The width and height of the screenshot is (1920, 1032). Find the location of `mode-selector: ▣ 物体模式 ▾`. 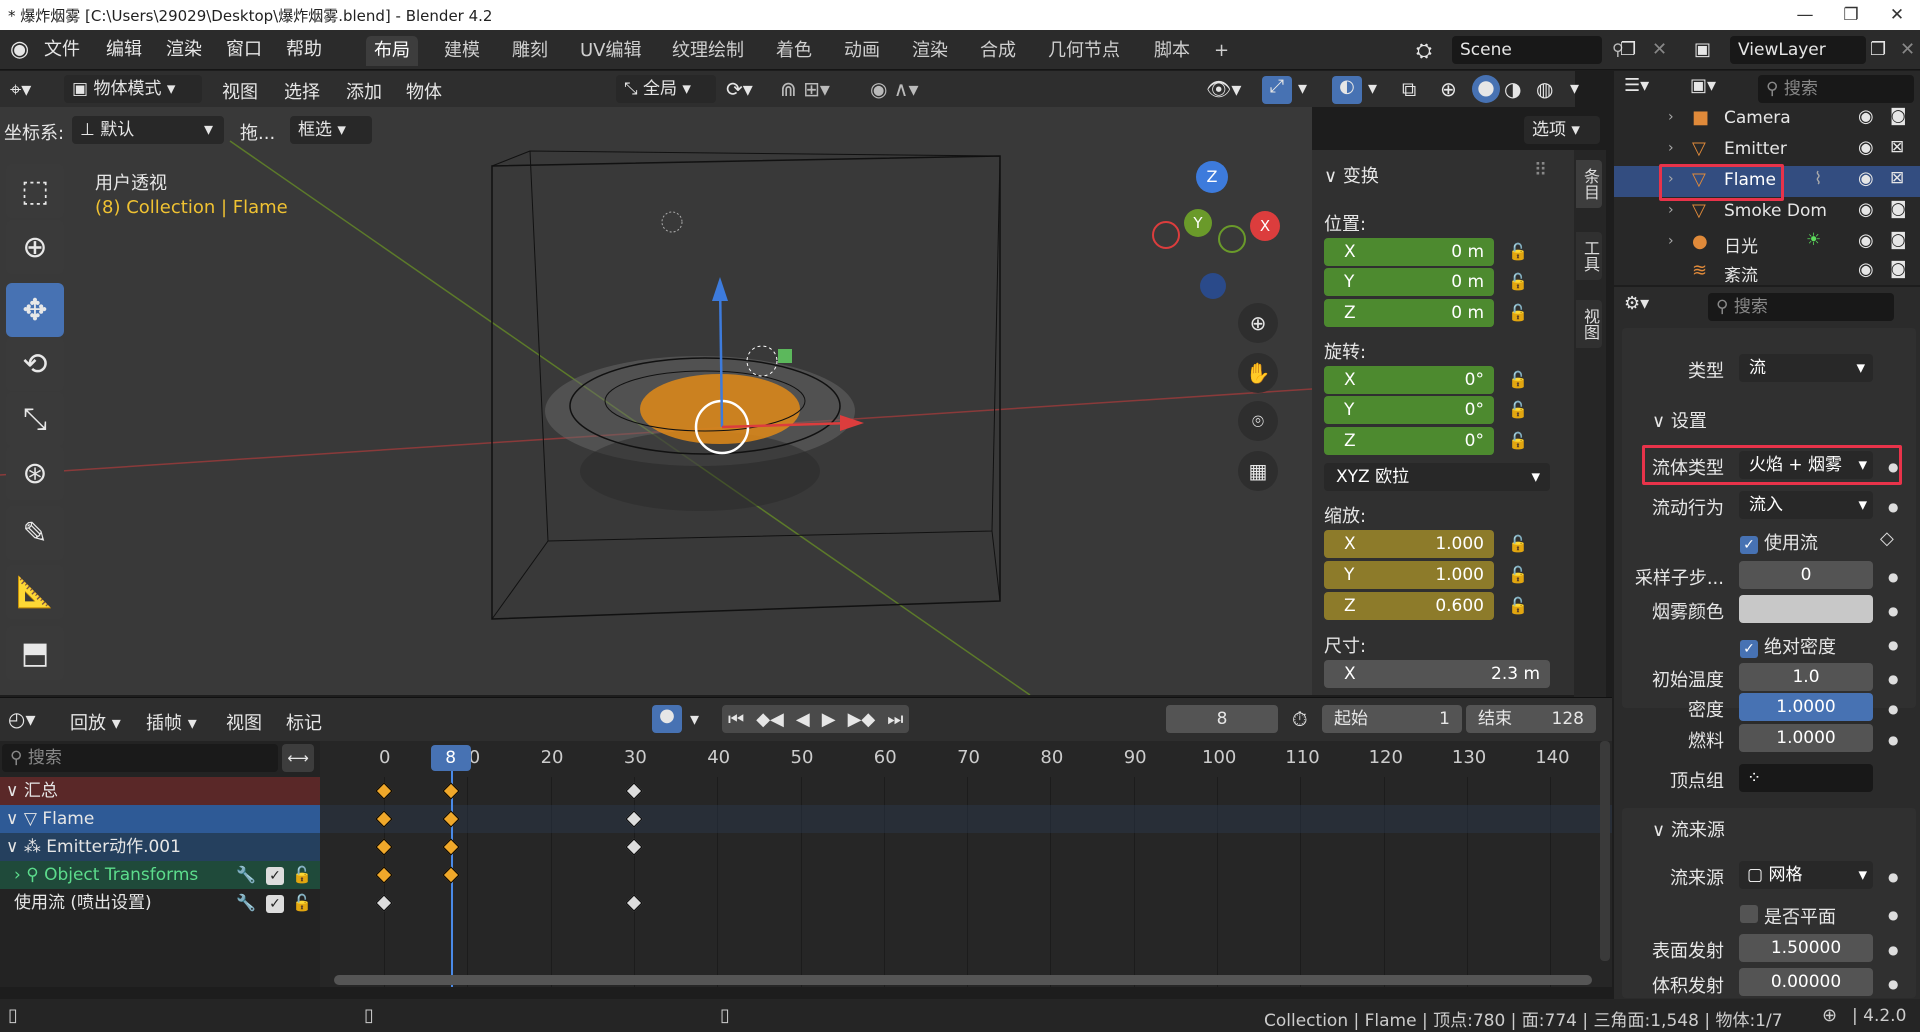

mode-selector: ▣ 物体模式 ▾ is located at coordinates (133, 89).